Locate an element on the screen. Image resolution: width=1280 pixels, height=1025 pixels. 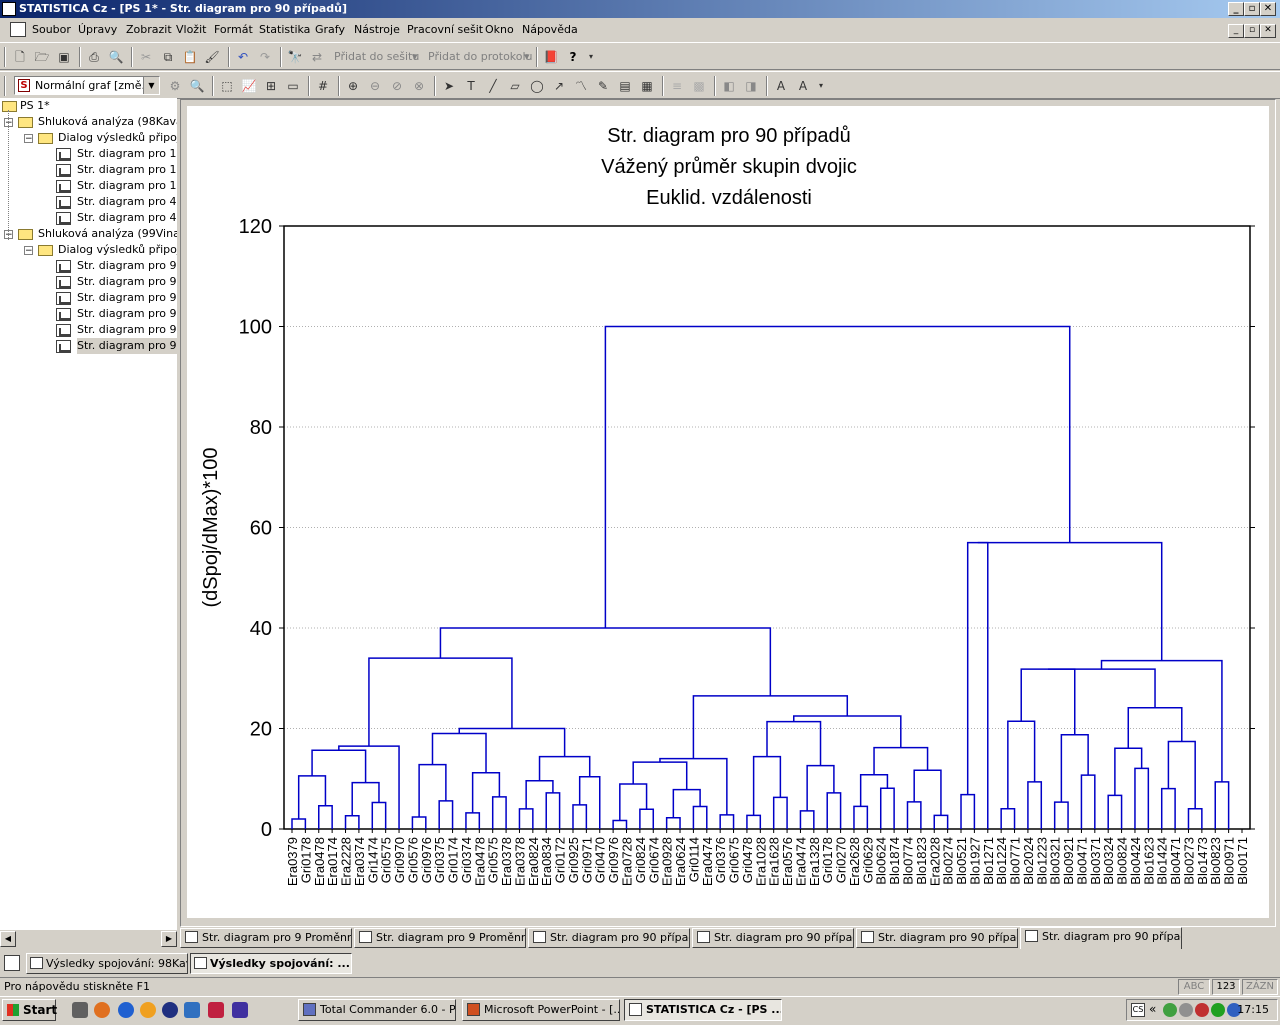
draw-rect-icon: ▱ is located at coordinates (515, 86).